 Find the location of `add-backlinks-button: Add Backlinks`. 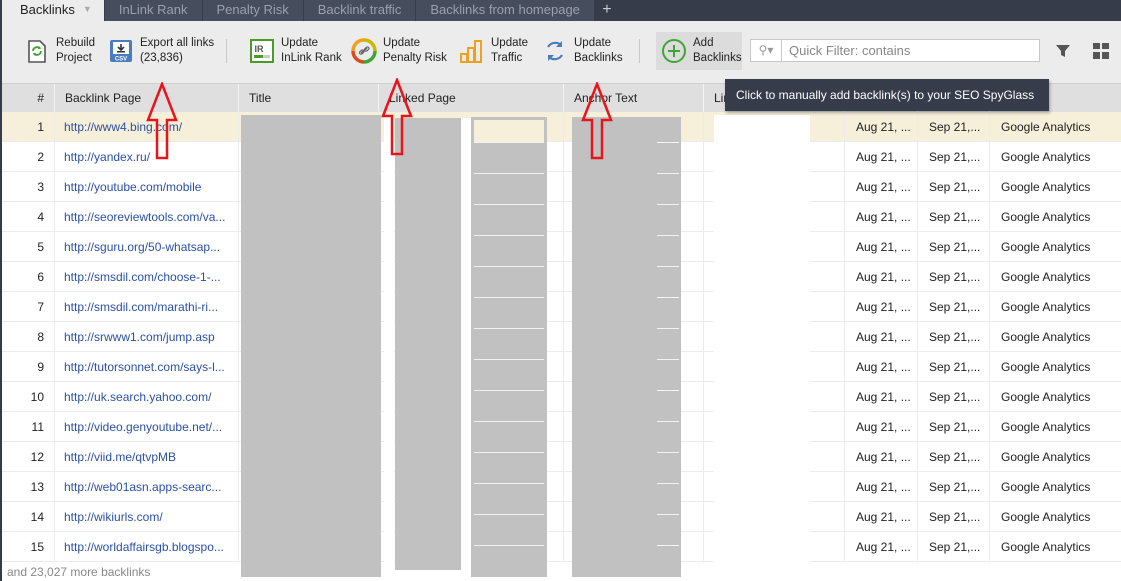

add-backlinks-button: Add Backlinks is located at coordinates (701, 54).